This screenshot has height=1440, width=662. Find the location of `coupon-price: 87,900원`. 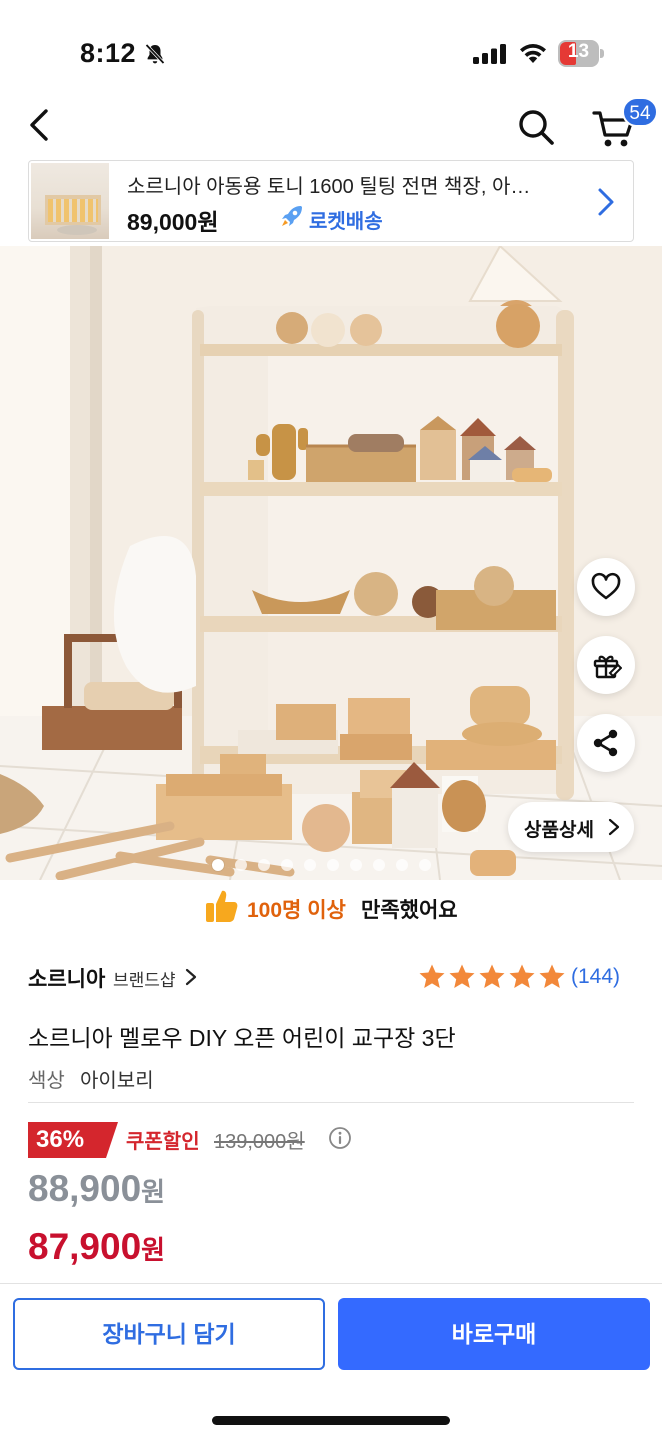

coupon-price: 87,900원 is located at coordinates (96, 1247).